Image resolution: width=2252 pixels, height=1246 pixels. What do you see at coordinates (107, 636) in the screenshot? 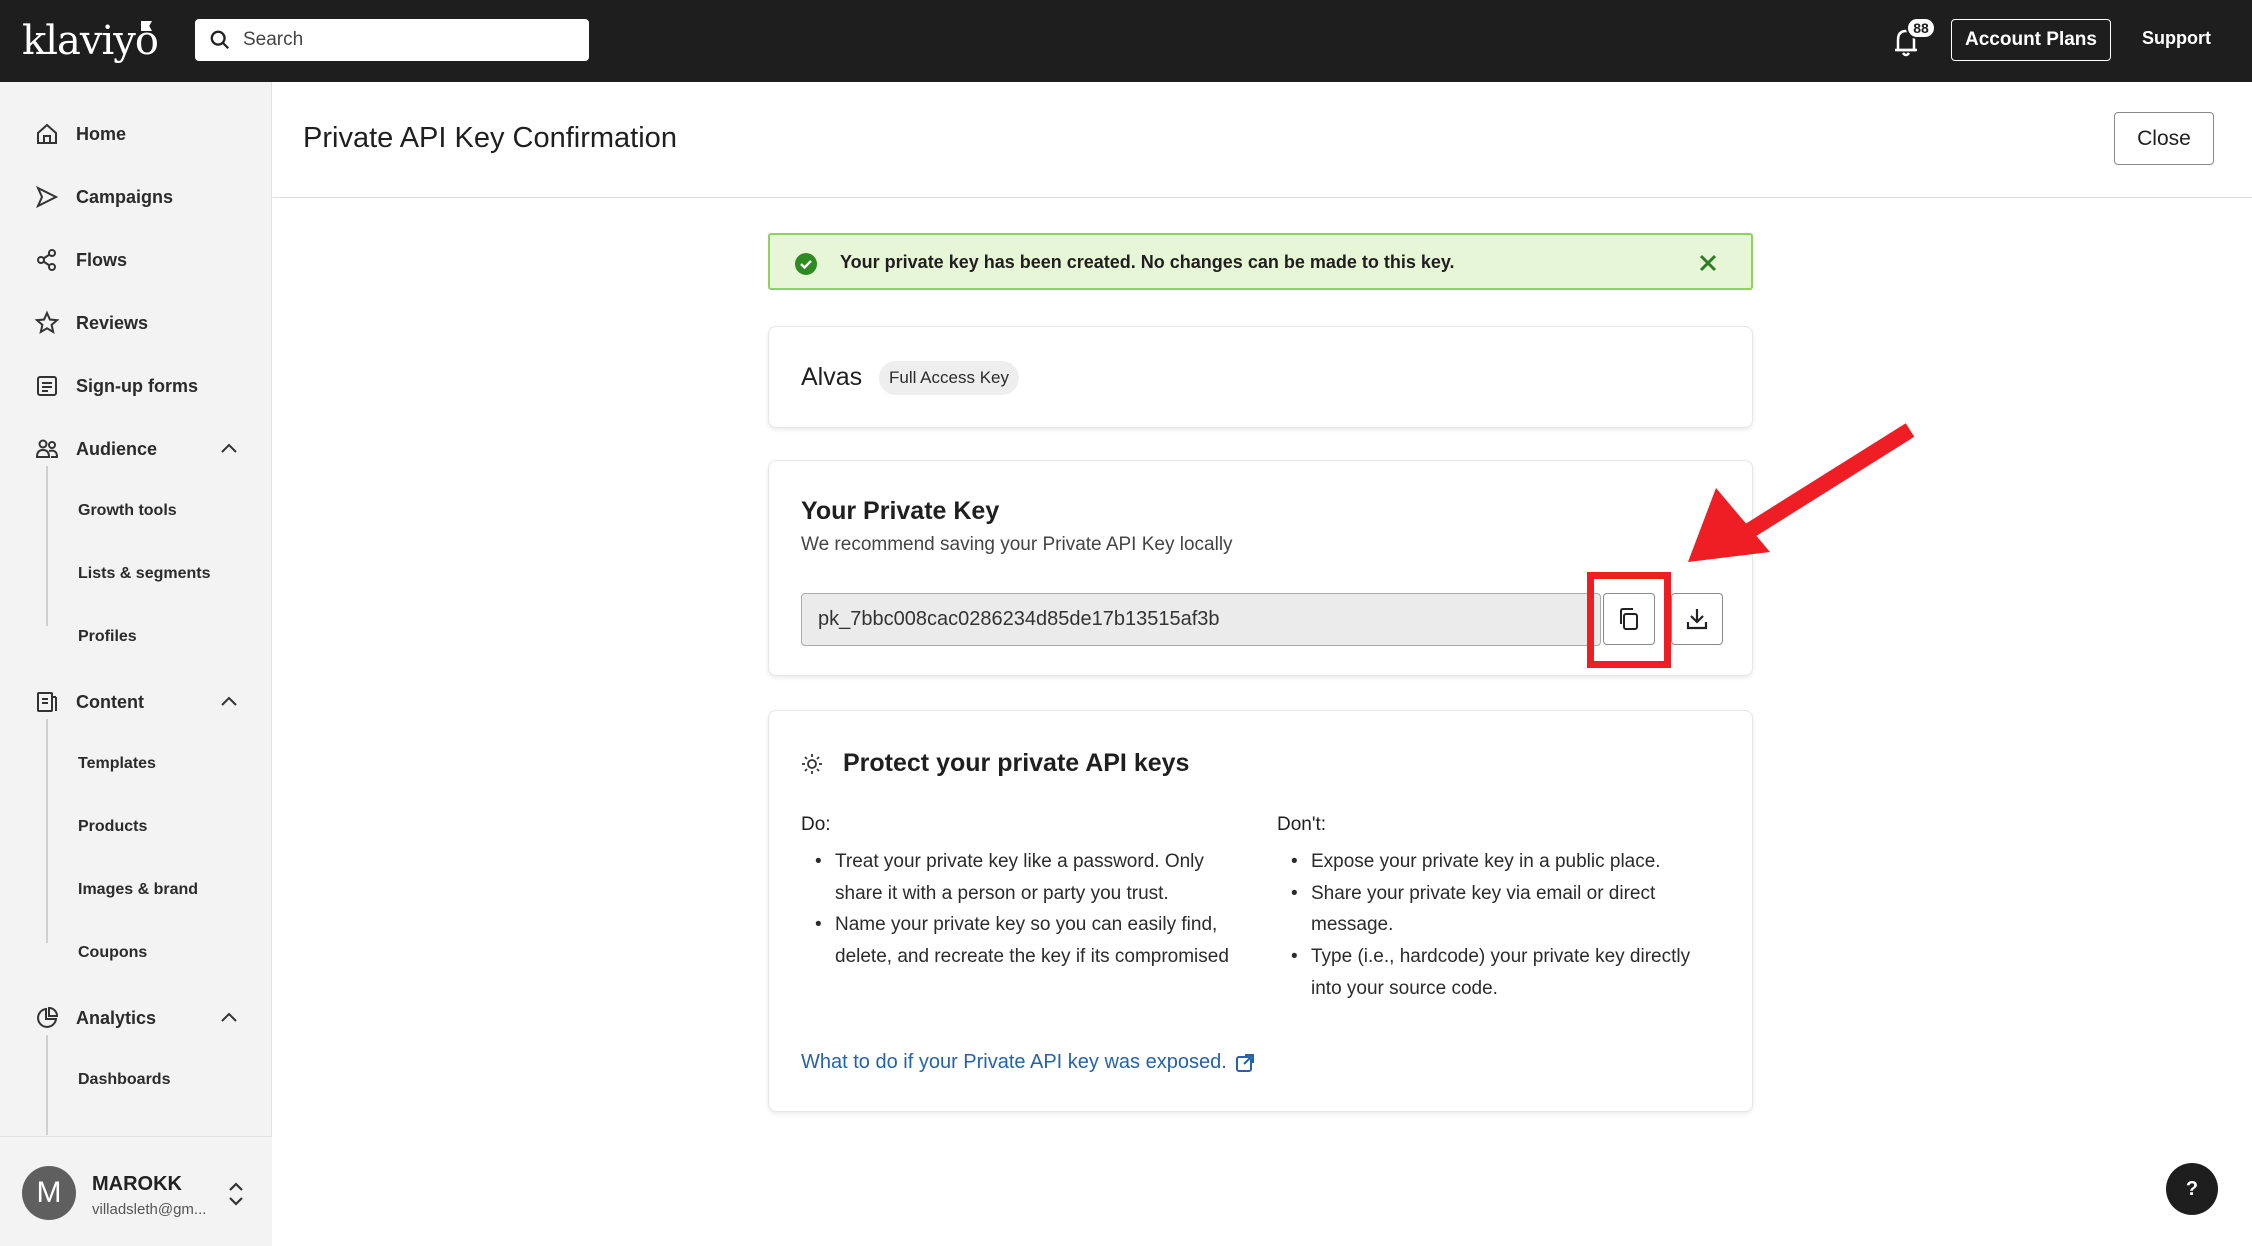
I see `sidebar-subitem-label: Profiles` at bounding box center [107, 636].